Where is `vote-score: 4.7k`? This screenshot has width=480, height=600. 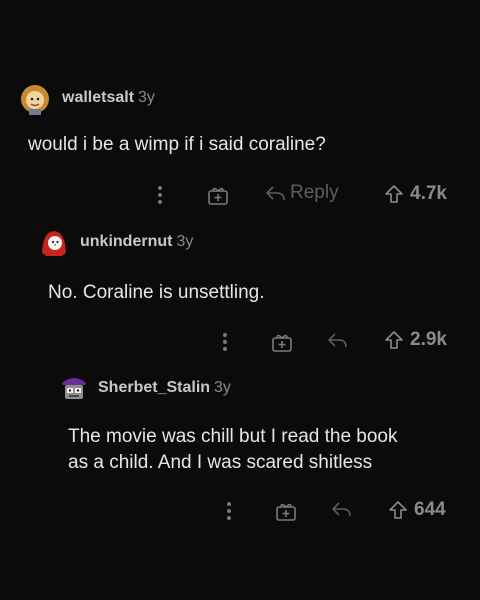 vote-score: 4.7k is located at coordinates (415, 194).